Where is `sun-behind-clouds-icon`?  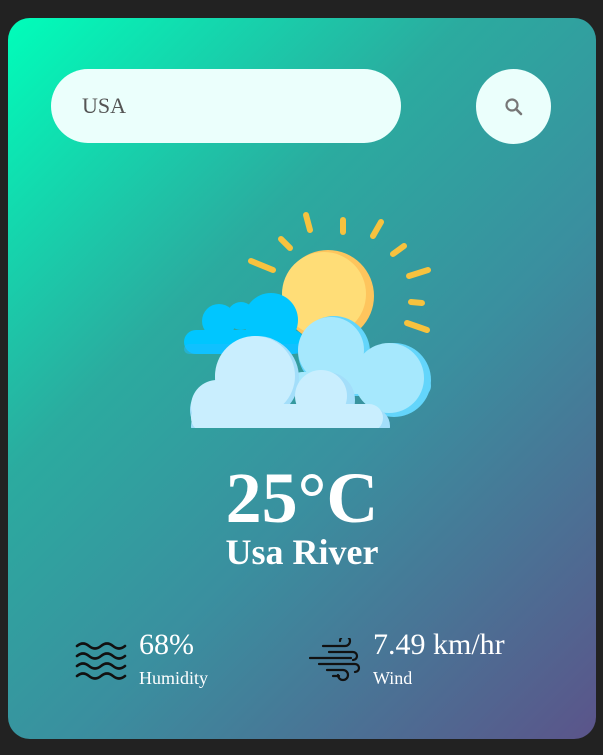
sun-behind-clouds-icon is located at coordinates (307, 320).